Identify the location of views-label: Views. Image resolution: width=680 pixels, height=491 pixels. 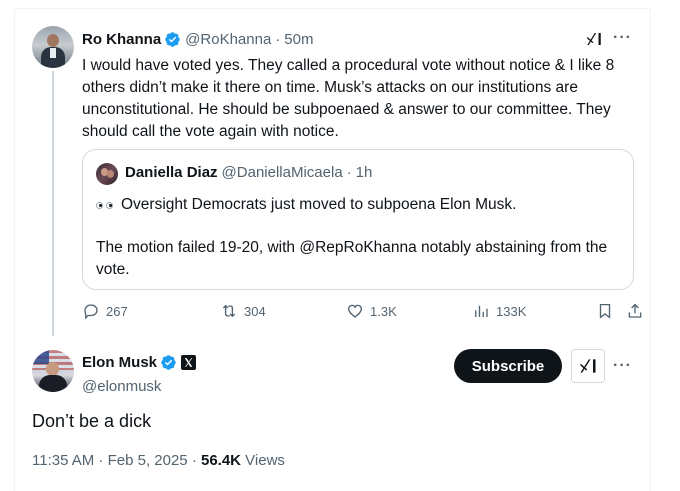
(263, 460).